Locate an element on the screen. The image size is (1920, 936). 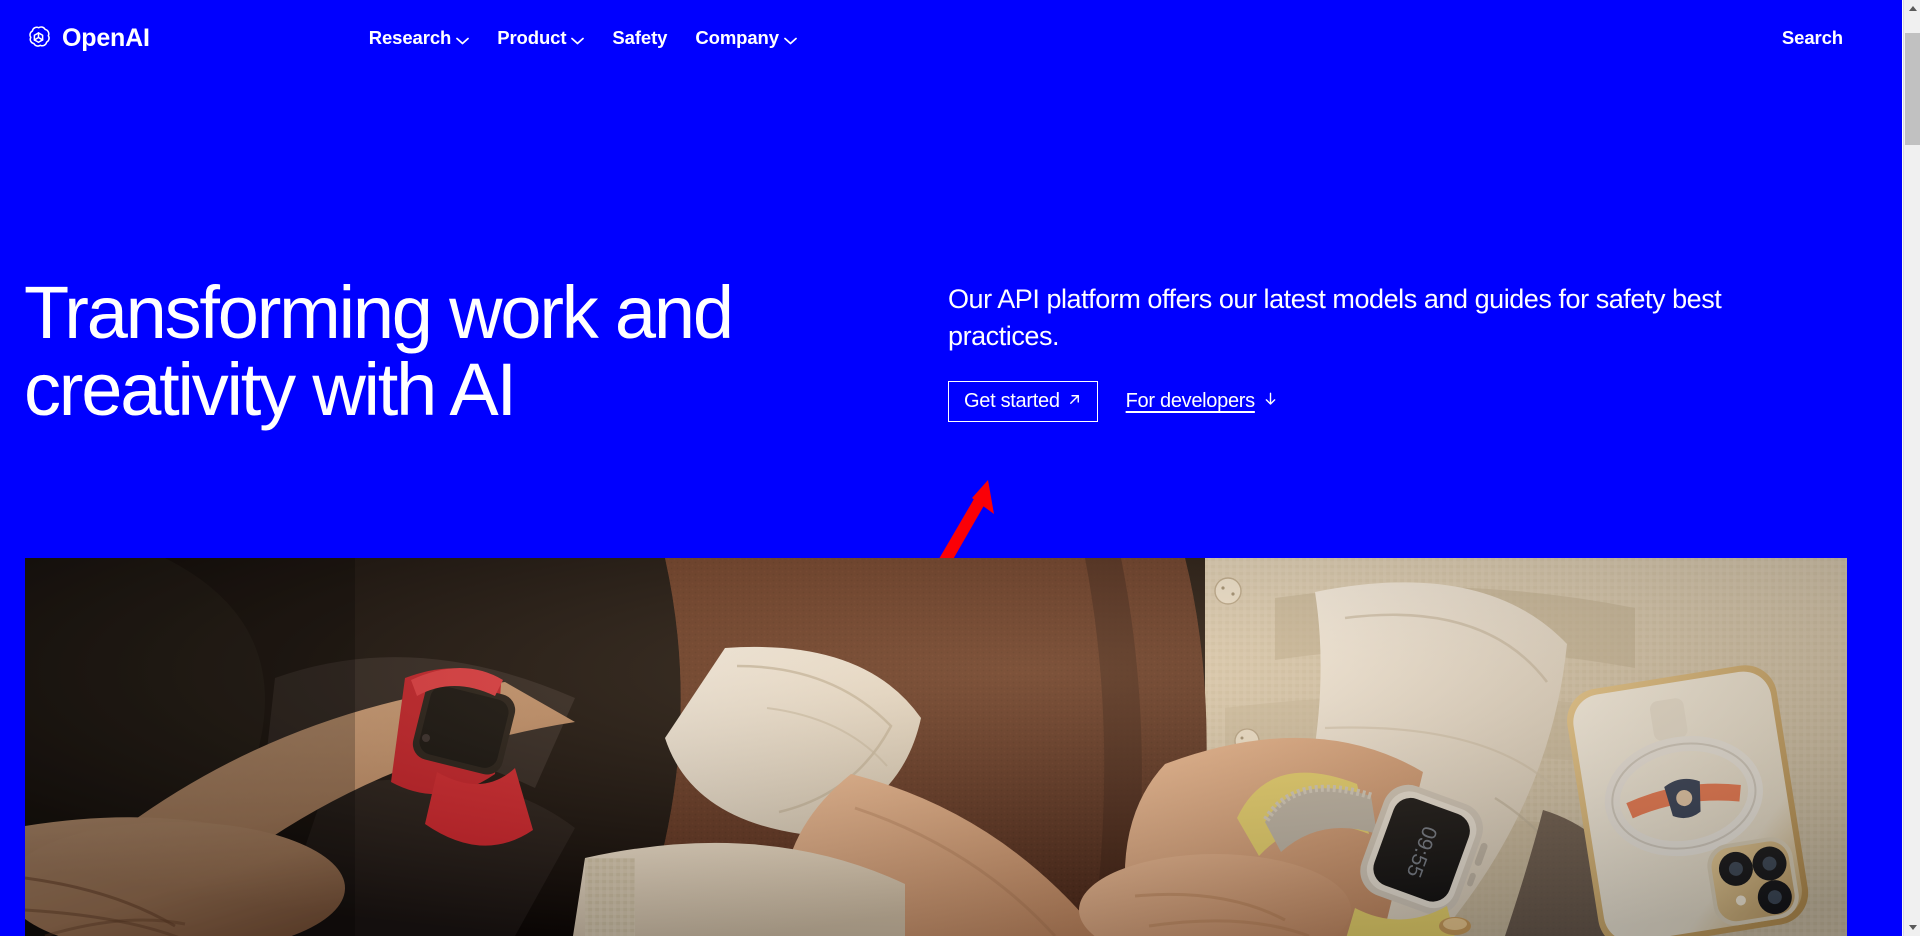
scroll-down-arrow-icon is located at coordinates (1912, 927).